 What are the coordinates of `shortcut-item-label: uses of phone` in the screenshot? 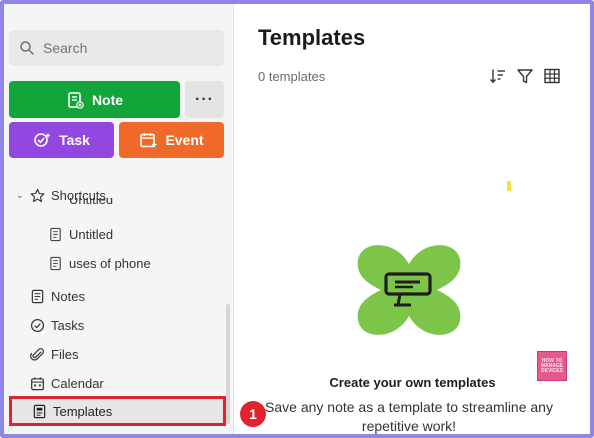 It's located at (110, 263).